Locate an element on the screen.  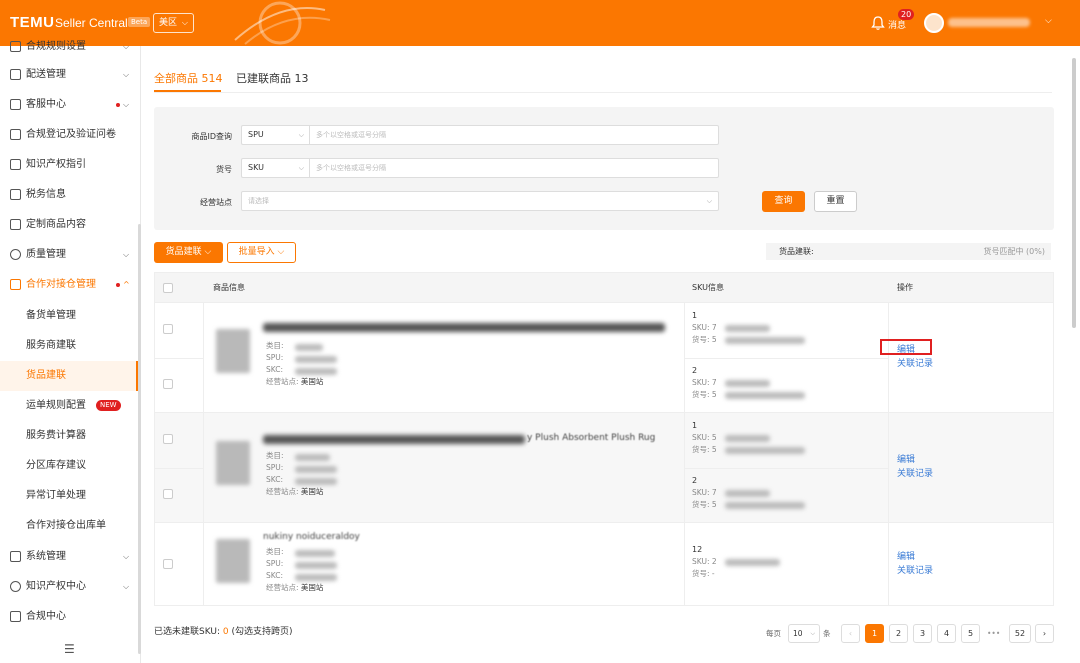
sidebar-item-ip-center: 知识产权中心 ⌵ is located at coordinates (70, 587).